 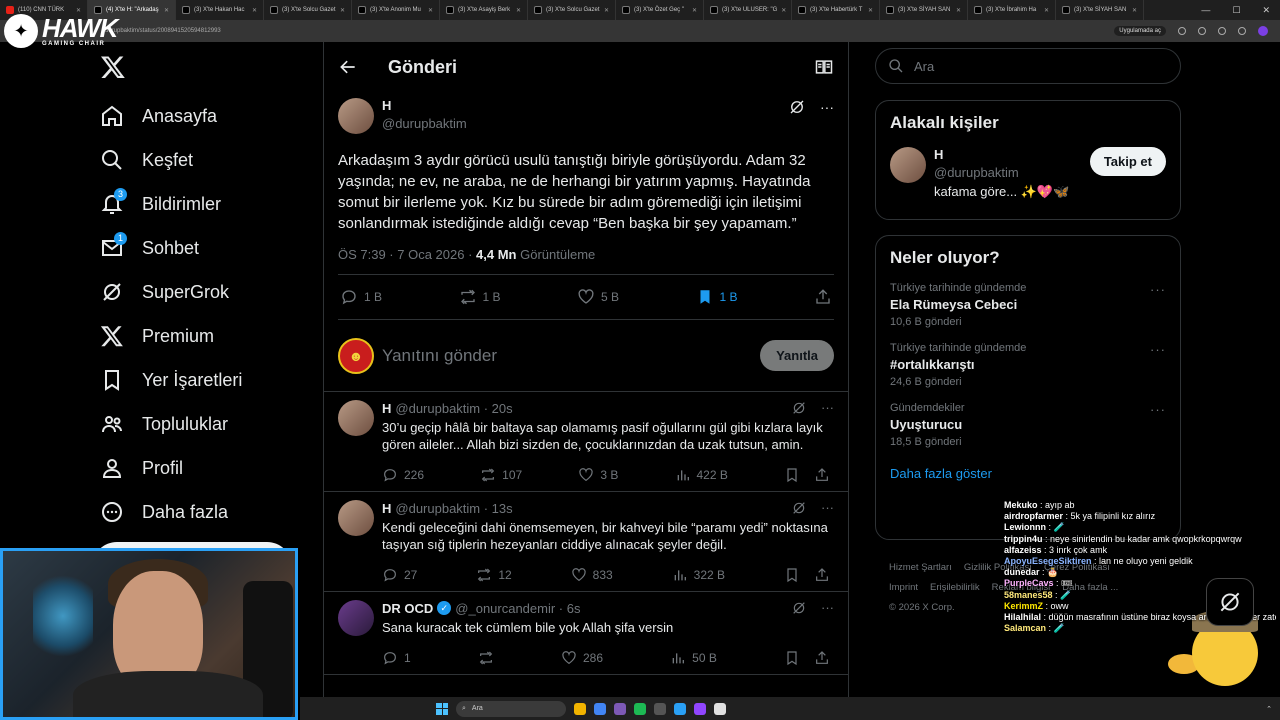 What do you see at coordinates (220, 10) in the screenshot?
I see `browser-tab: (3) X'te Hakan Hac ✕` at bounding box center [220, 10].